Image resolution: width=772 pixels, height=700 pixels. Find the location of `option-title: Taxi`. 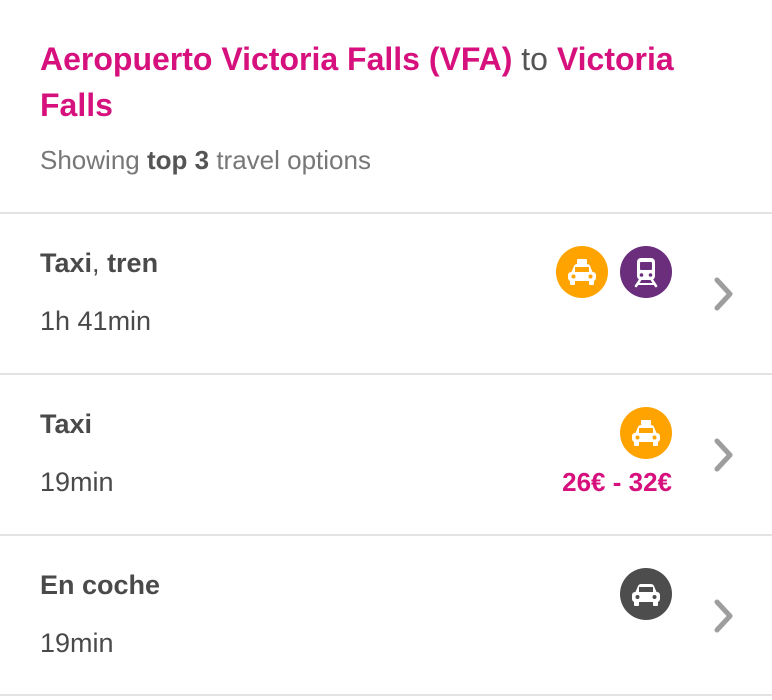

option-title: Taxi is located at coordinates (66, 424).